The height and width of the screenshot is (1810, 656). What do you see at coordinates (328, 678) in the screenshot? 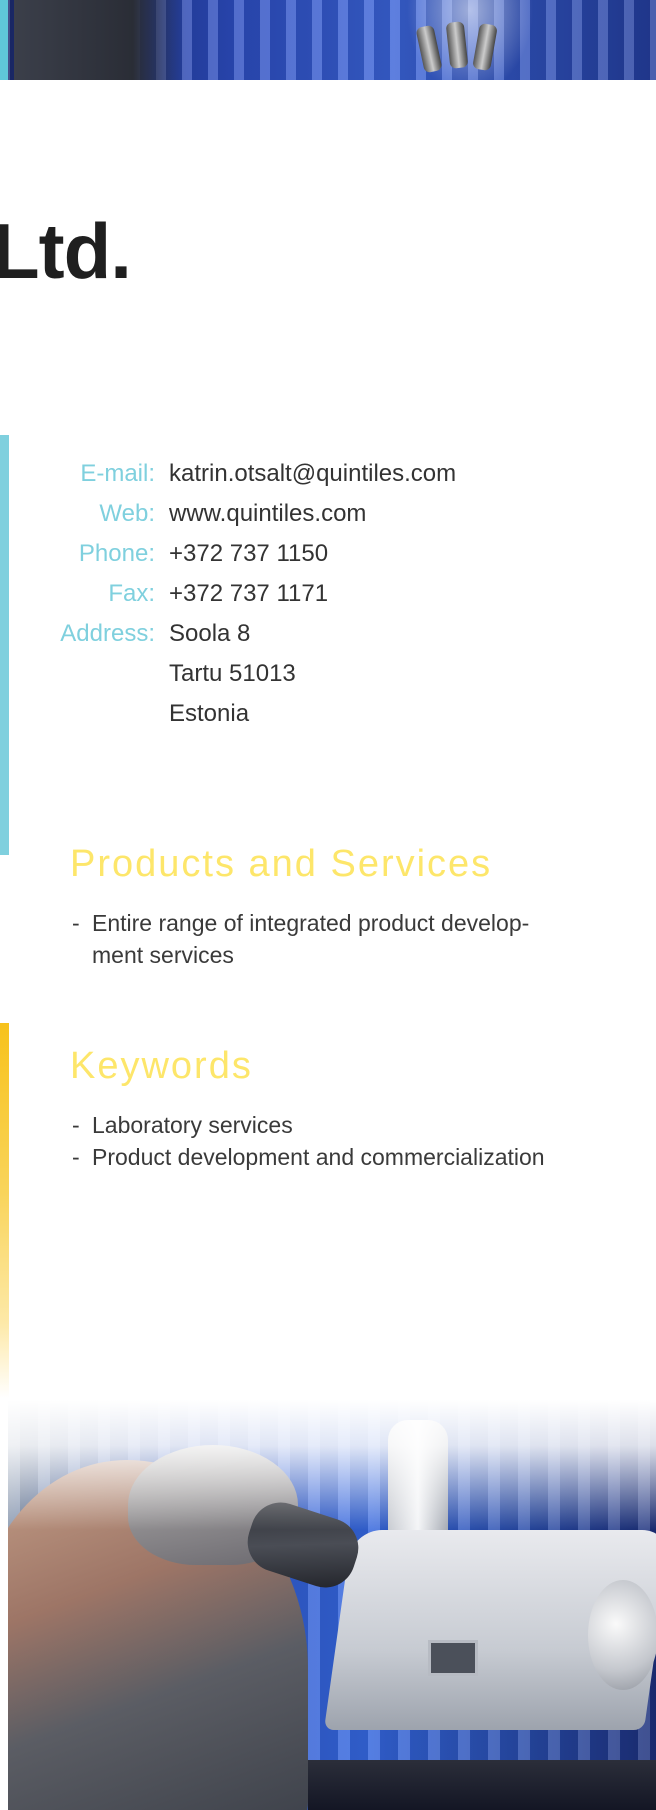
I see `address-row: Tartu 51013` at bounding box center [328, 678].